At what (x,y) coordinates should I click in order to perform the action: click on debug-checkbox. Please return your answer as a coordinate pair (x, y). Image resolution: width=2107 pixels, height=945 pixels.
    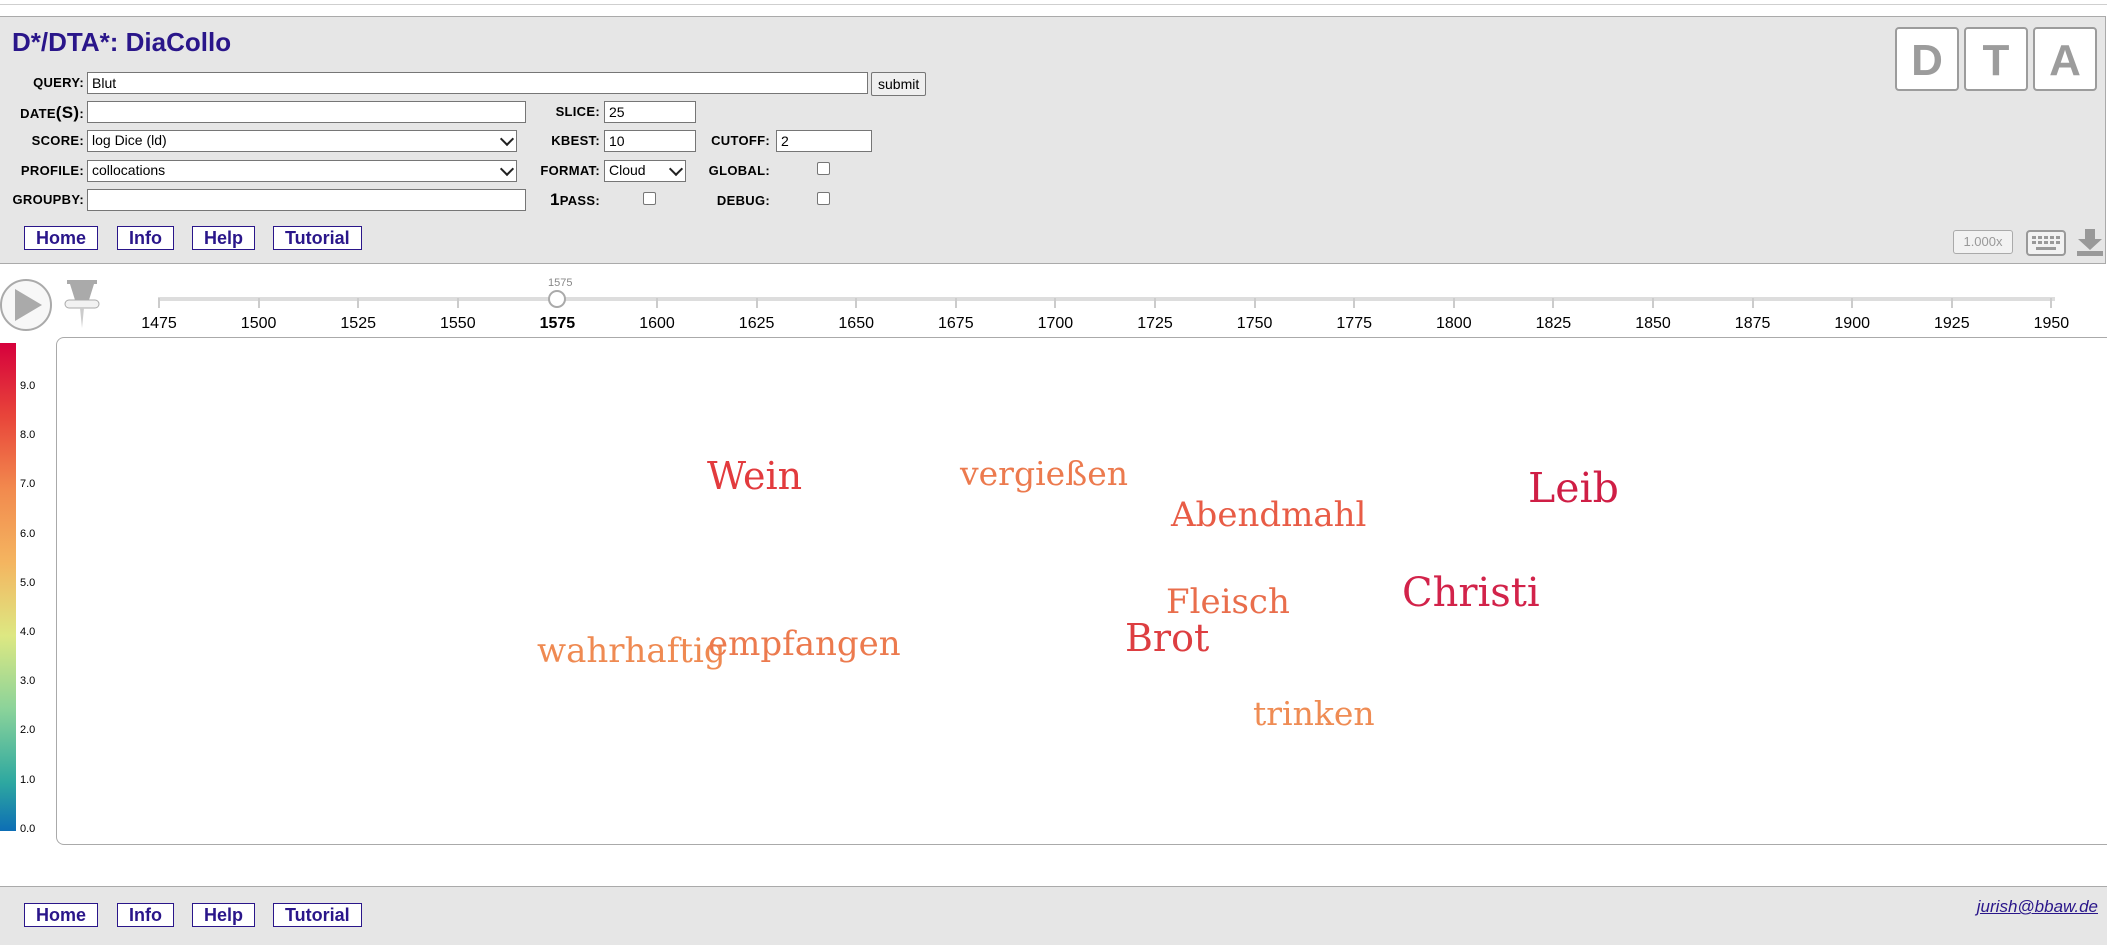
    Looking at the image, I should click on (823, 198).